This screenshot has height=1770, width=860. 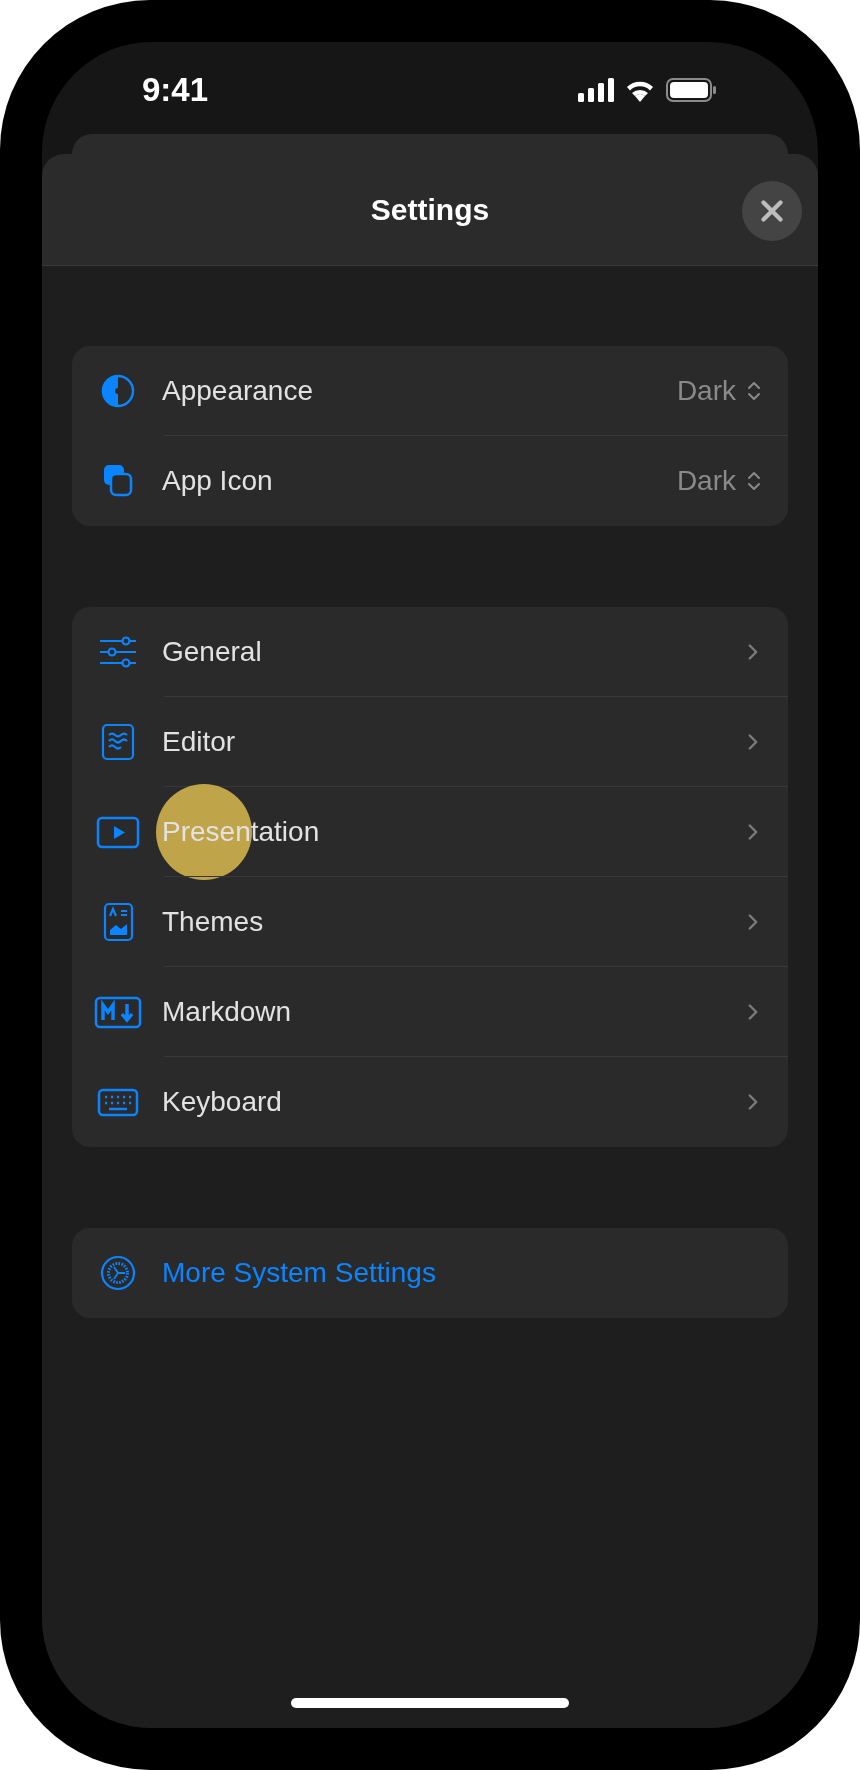 What do you see at coordinates (430, 1012) in the screenshot?
I see `settings-row: Markdown` at bounding box center [430, 1012].